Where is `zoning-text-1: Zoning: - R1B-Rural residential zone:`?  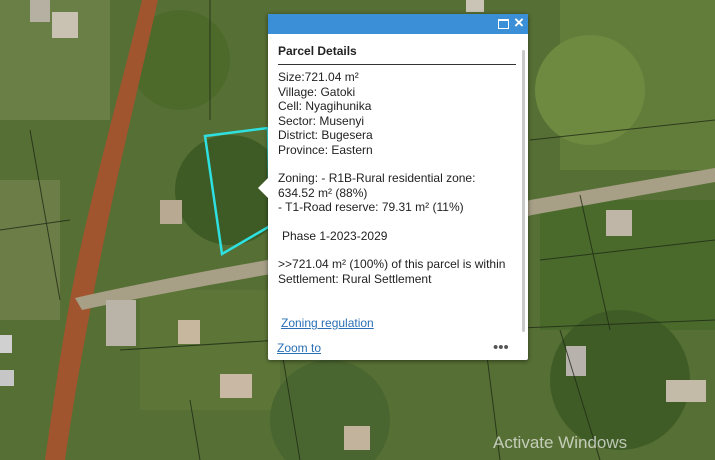 zoning-text-1: Zoning: - R1B-Rural residential zone: is located at coordinates (377, 178).